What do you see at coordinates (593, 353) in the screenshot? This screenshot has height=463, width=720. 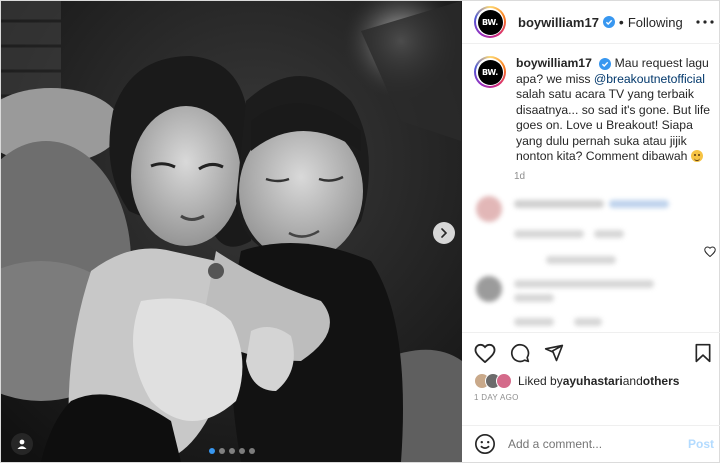 I see `action-icons-row` at bounding box center [593, 353].